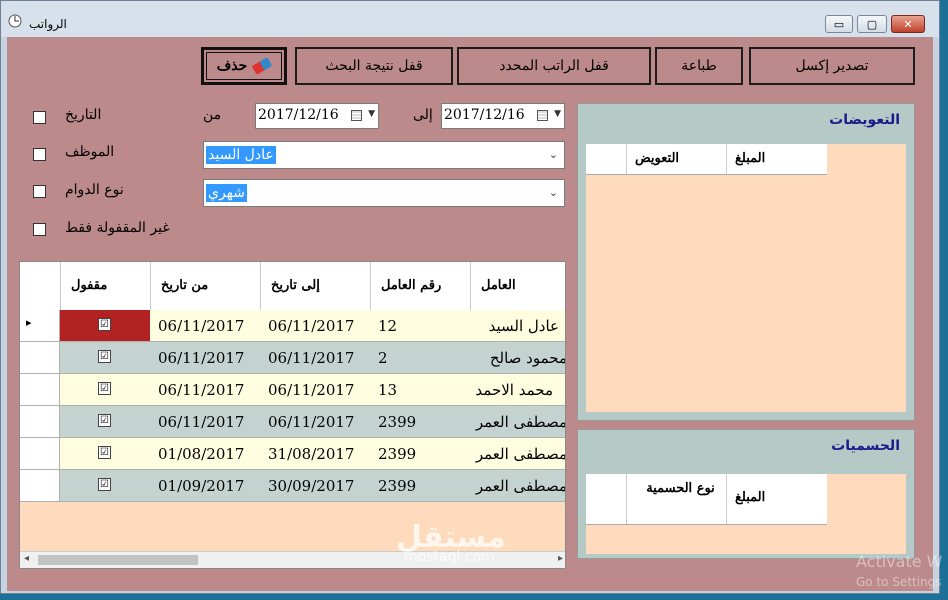 The image size is (948, 600). I want to click on to-date-value: 2017/12/16, so click(484, 115).